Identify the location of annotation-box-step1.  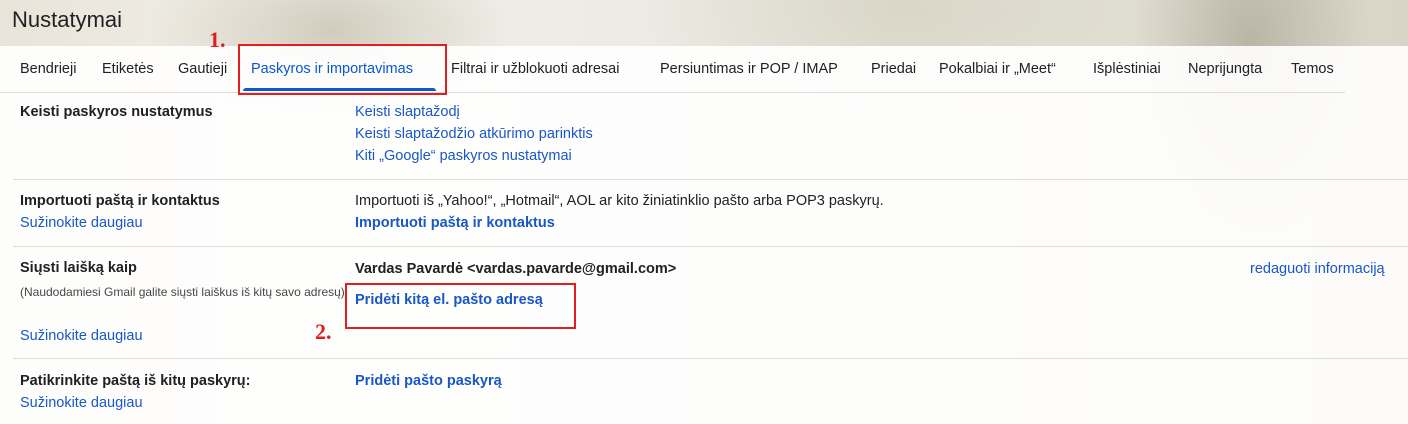
(342, 69).